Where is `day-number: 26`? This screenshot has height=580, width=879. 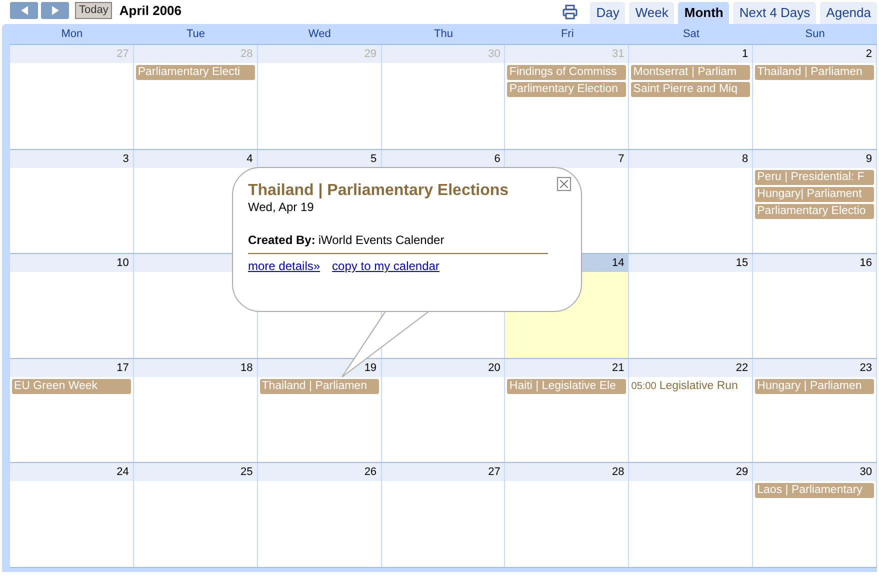 day-number: 26 is located at coordinates (370, 472).